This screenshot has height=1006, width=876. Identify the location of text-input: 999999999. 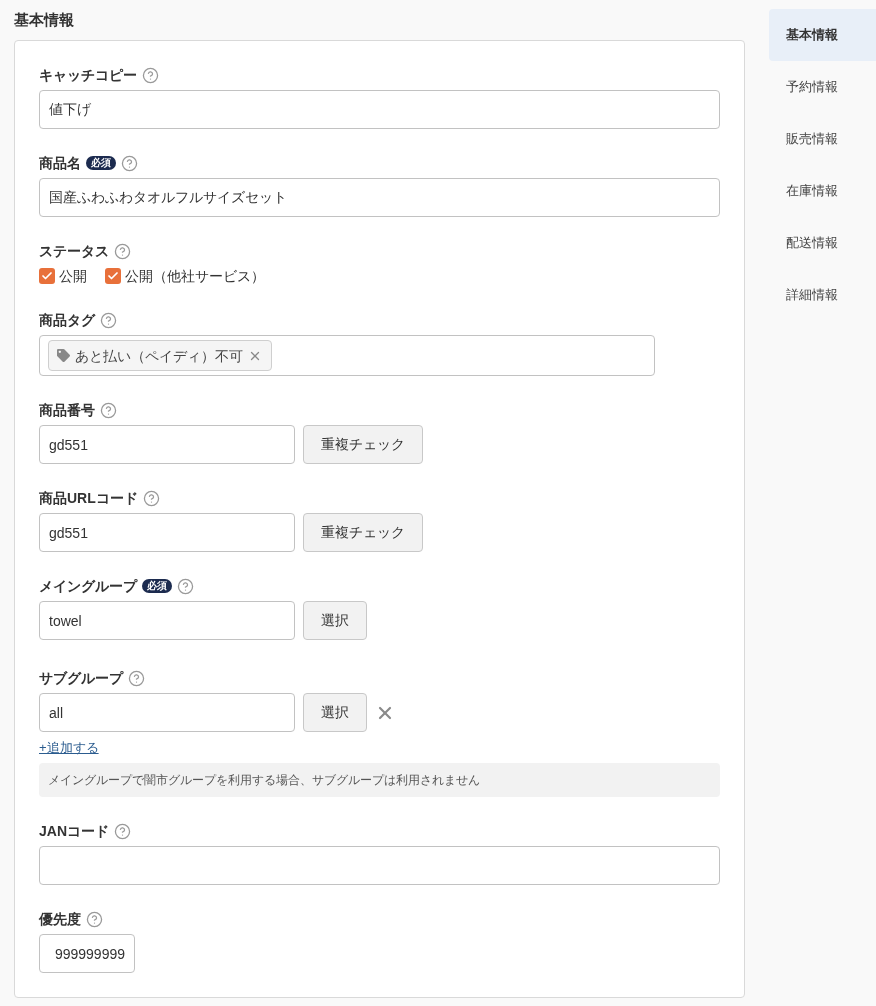
(87, 953).